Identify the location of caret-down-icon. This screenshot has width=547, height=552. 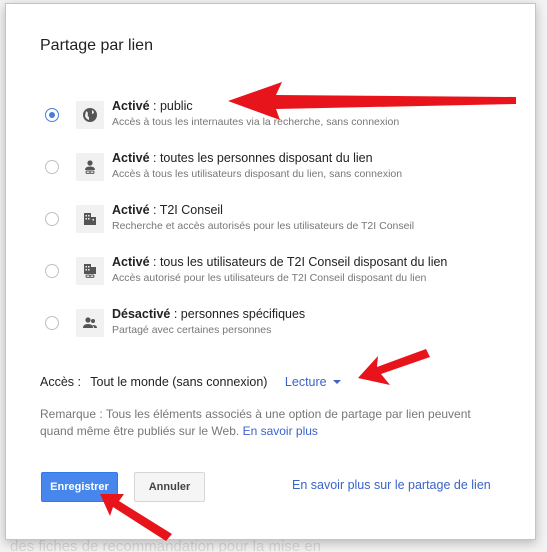
(336, 382).